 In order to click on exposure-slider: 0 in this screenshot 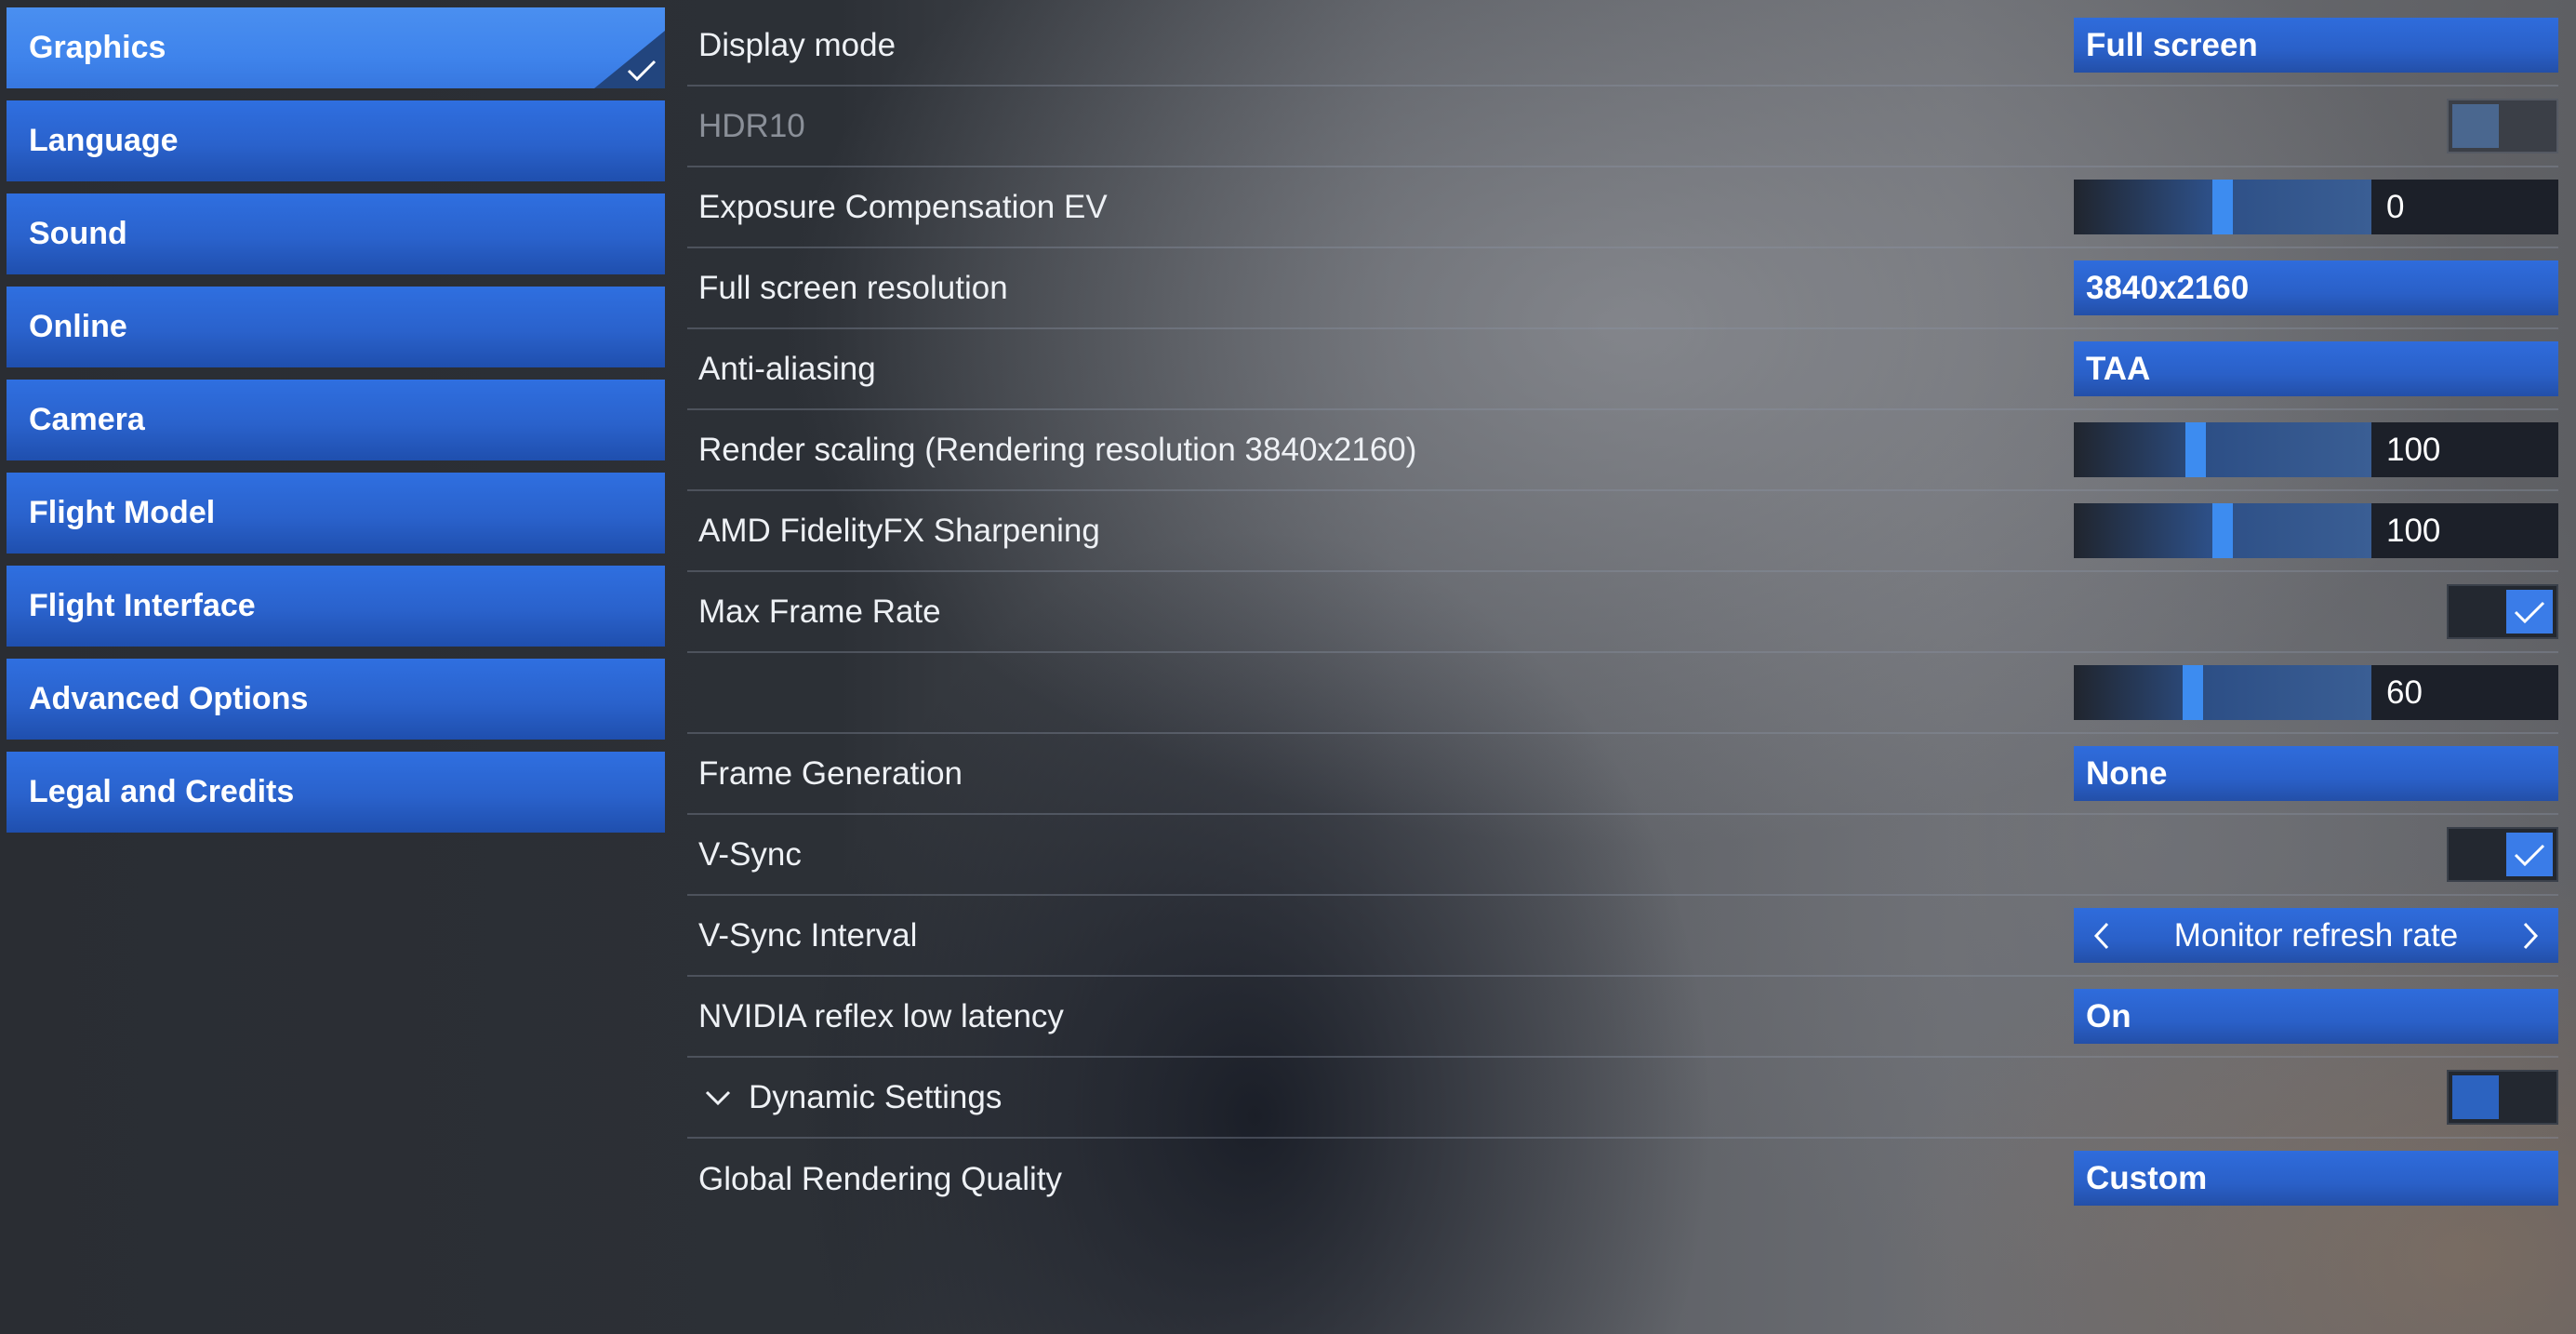, I will do `click(2316, 207)`.